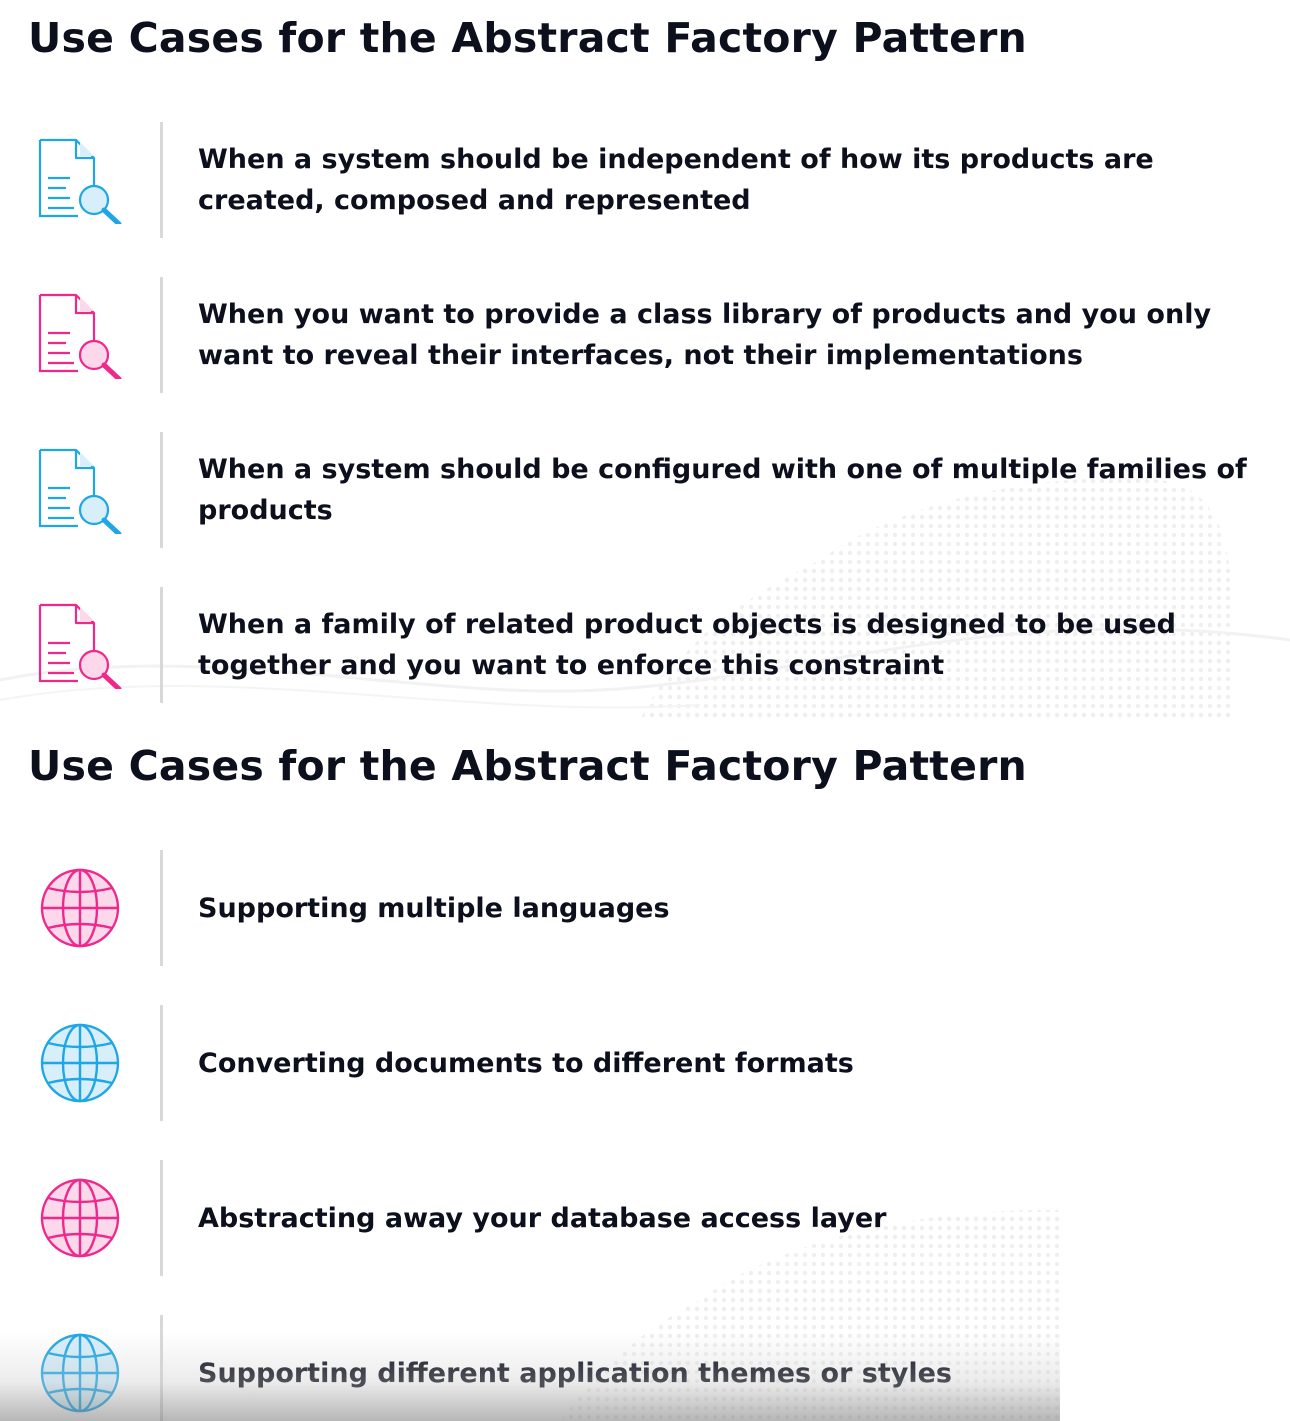 The image size is (1290, 1421). What do you see at coordinates (434, 908) in the screenshot?
I see `list-item-text: Supporting multiple languages` at bounding box center [434, 908].